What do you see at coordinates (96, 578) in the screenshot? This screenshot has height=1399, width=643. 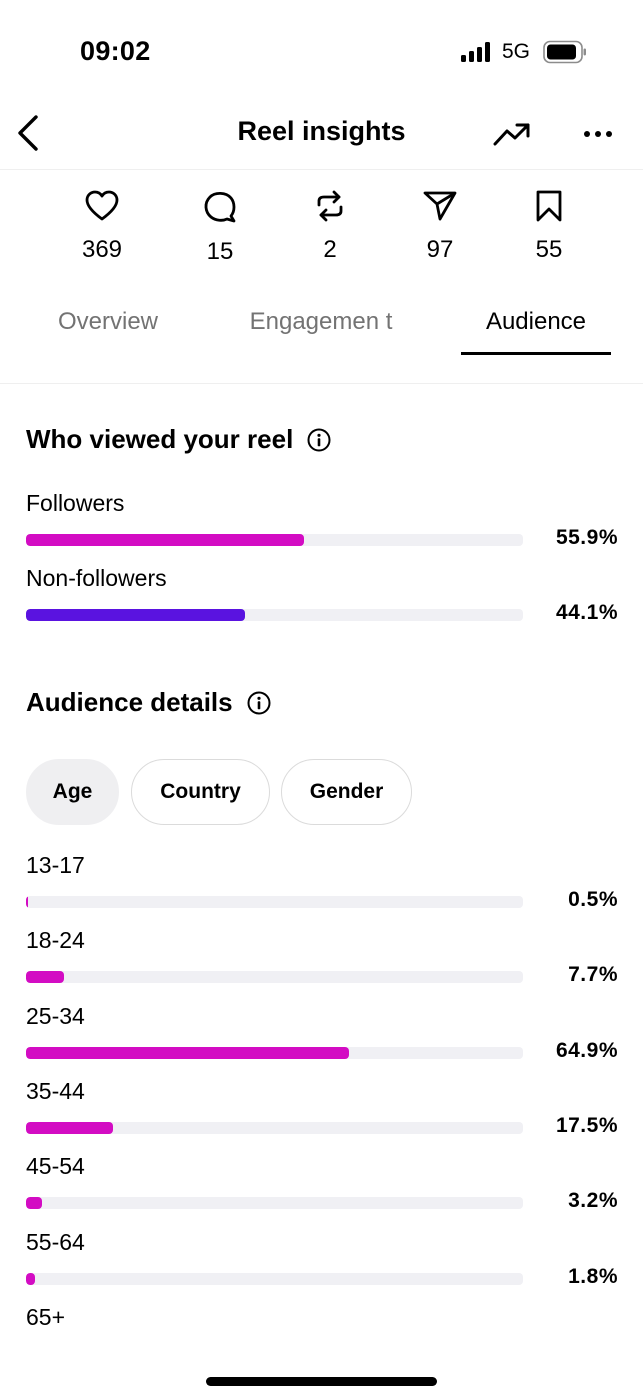 I see `non-followers-label: Non-followers` at bounding box center [96, 578].